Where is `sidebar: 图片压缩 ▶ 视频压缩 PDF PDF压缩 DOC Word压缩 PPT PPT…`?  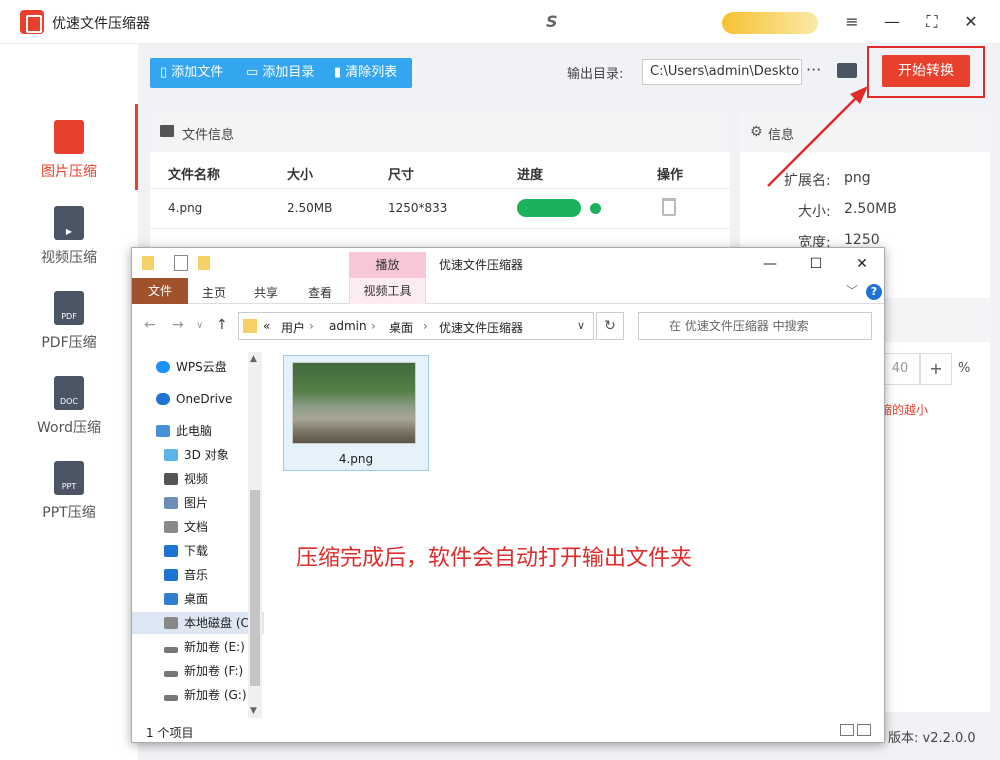
sidebar: 图片压缩 ▶ 视频压缩 PDF PDF压缩 DOC Word压缩 PPT PPT… is located at coordinates (69, 402).